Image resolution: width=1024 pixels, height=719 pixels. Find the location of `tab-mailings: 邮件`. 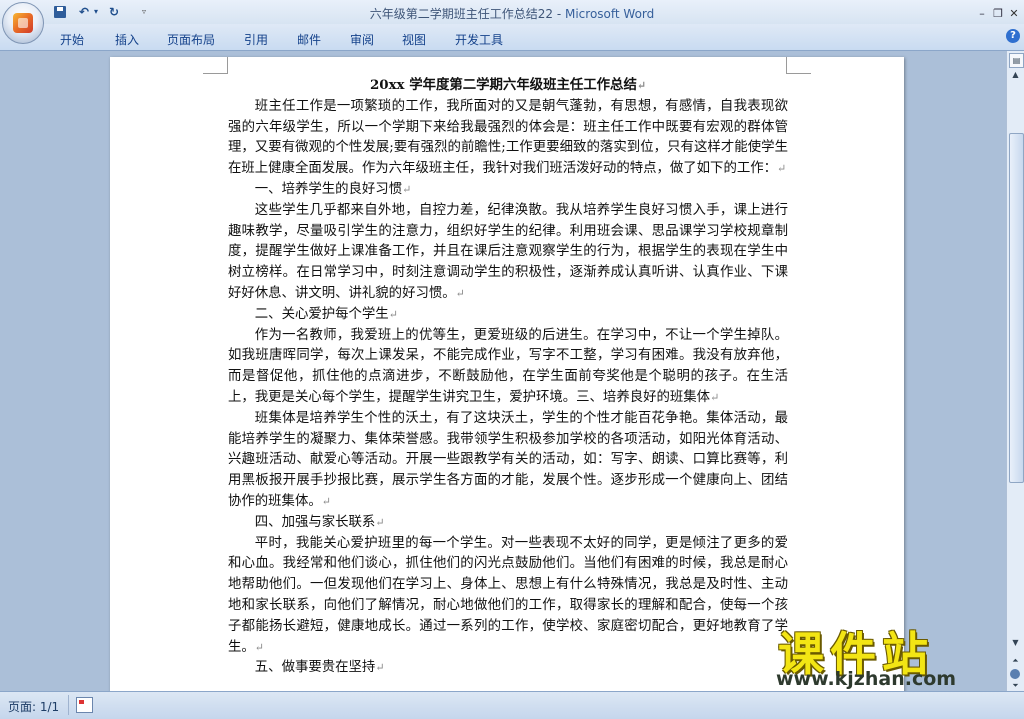

tab-mailings: 邮件 is located at coordinates (309, 39).